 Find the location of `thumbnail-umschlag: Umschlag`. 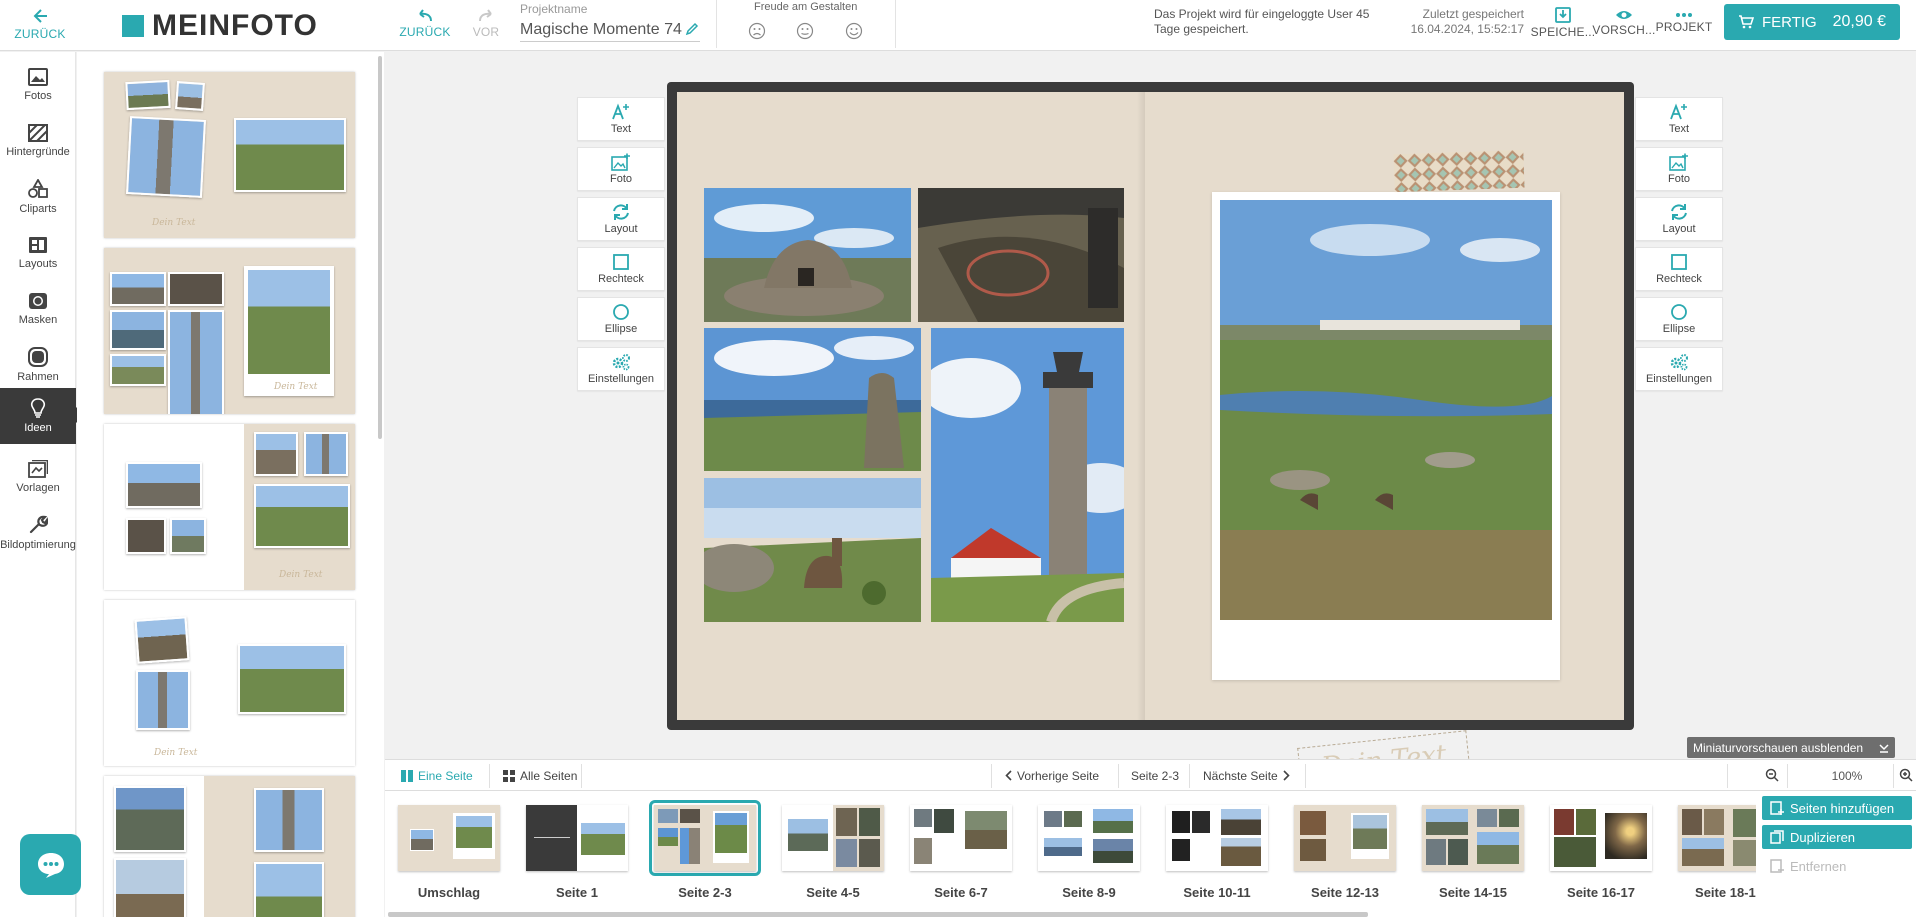

thumbnail-umschlag: Umschlag is located at coordinates (449, 851).